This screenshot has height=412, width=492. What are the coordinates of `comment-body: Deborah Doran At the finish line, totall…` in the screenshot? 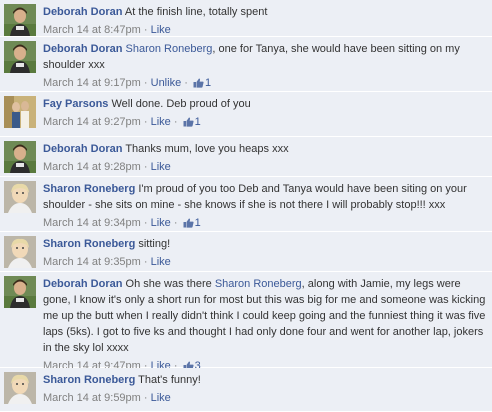 It's located at (264, 21).